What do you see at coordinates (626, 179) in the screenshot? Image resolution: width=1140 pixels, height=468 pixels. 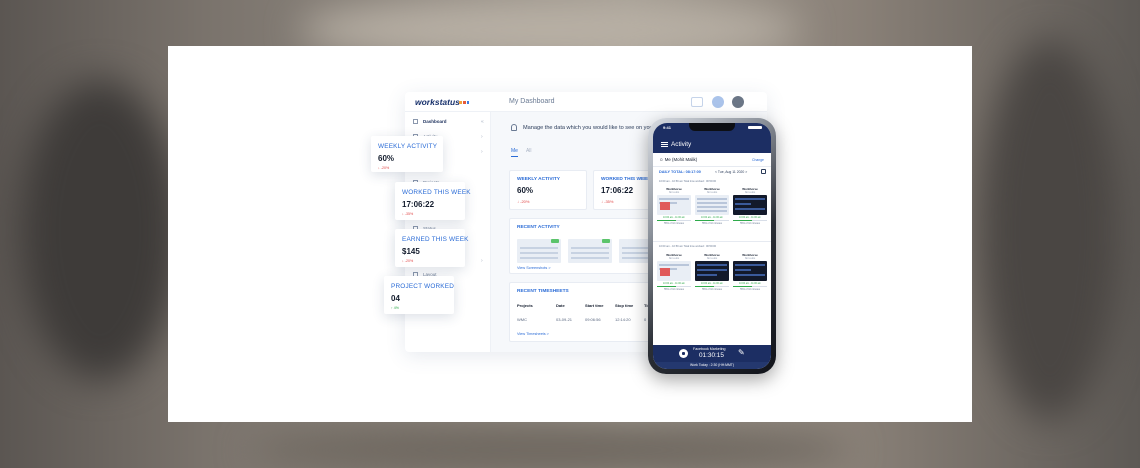 I see `widget-label: WORKED THIS WEEK` at bounding box center [626, 179].